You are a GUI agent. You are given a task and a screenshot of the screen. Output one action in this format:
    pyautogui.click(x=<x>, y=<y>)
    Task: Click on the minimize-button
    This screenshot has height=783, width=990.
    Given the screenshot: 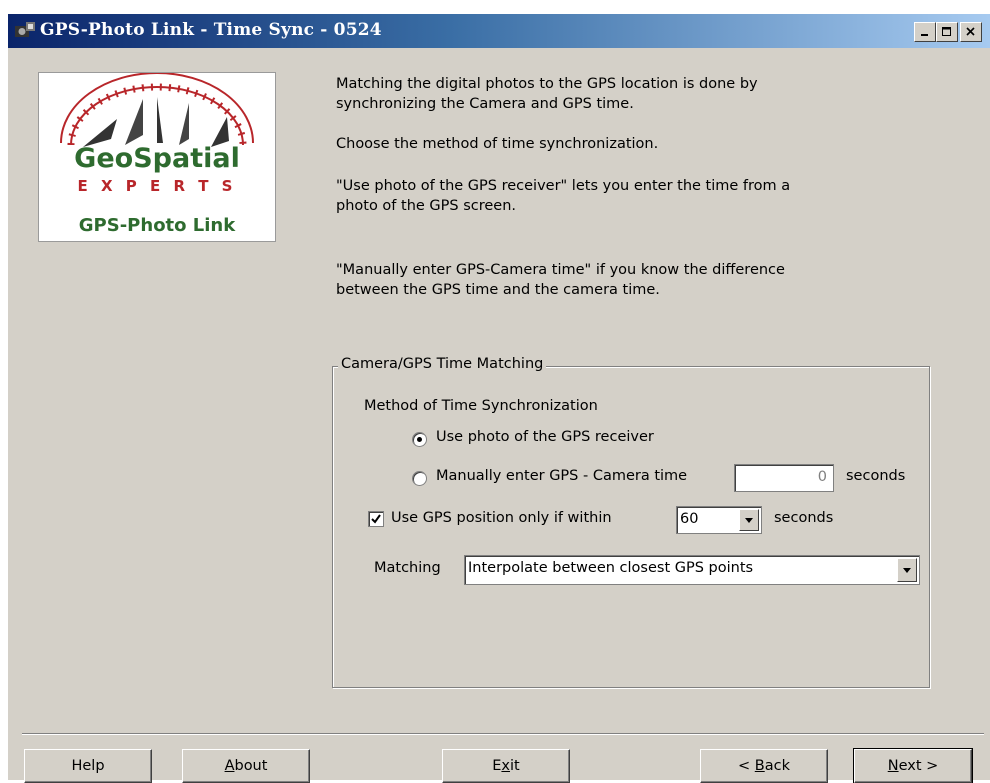 What is the action you would take?
    pyautogui.click(x=925, y=32)
    